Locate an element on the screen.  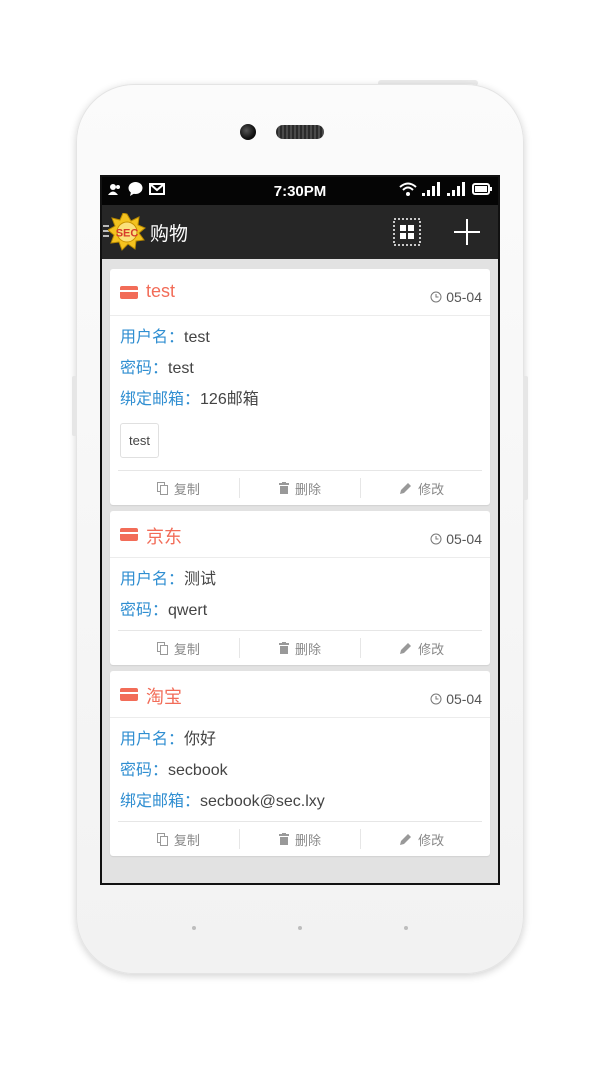
wifi-icon is located at coordinates (408, 189).